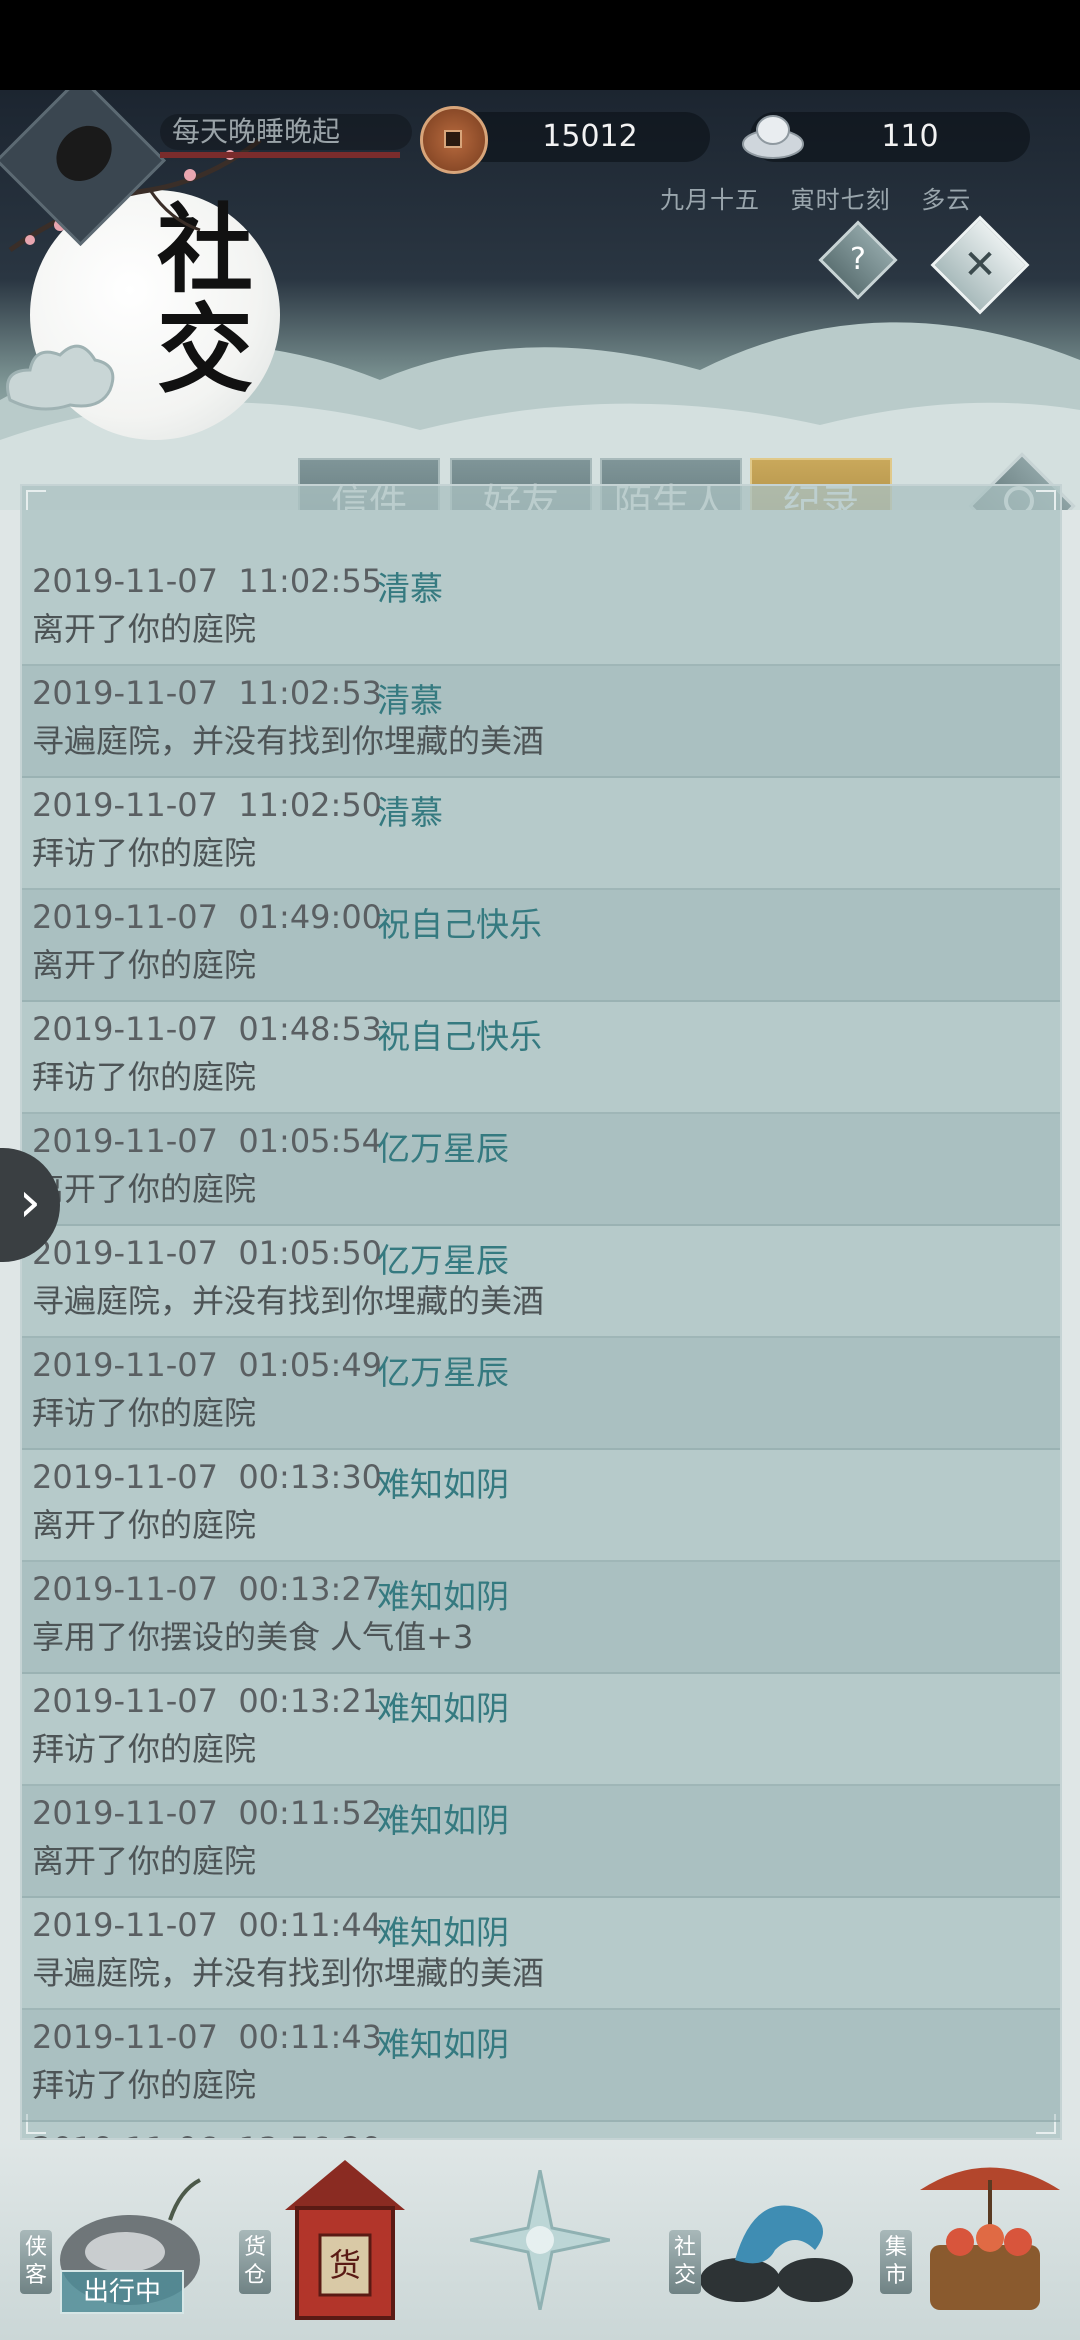 The width and height of the screenshot is (1080, 2340). What do you see at coordinates (280, 155) in the screenshot?
I see `player-bar` at bounding box center [280, 155].